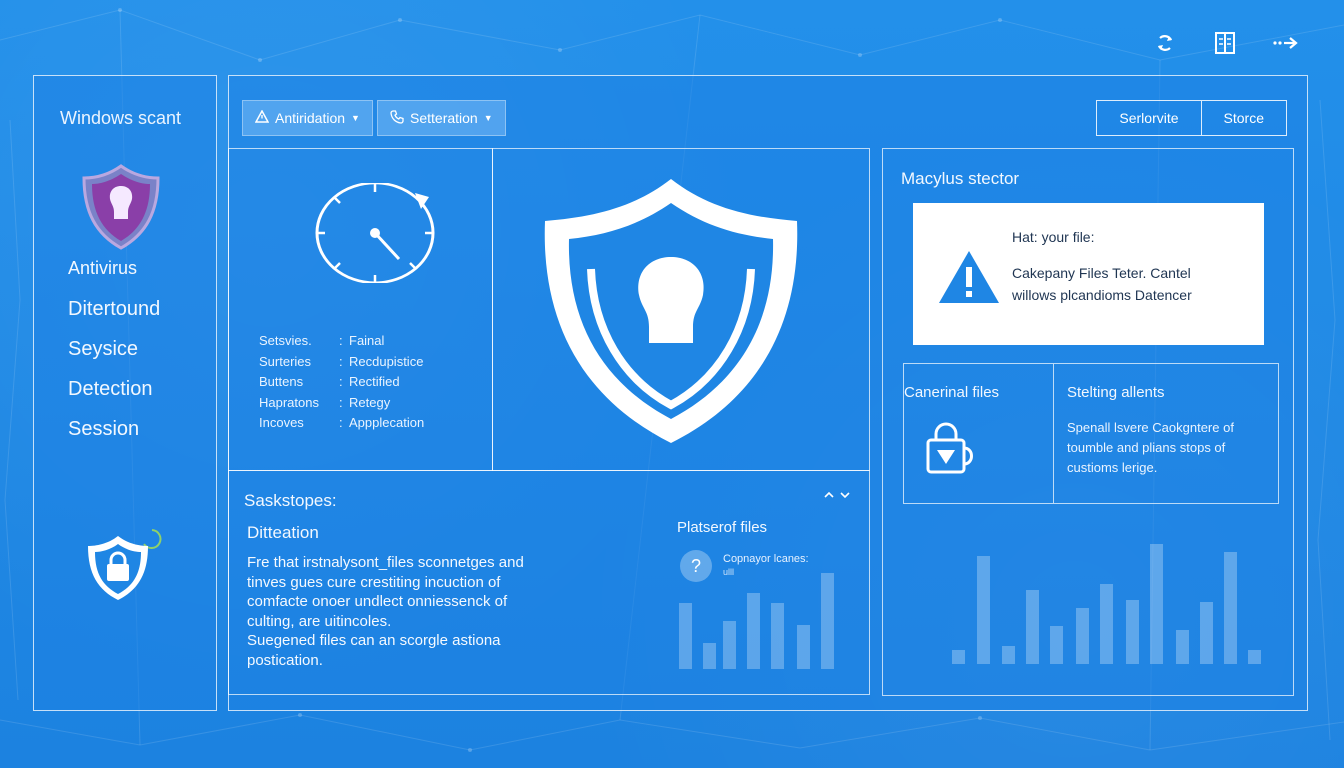 The width and height of the screenshot is (1344, 768). Describe the element at coordinates (114, 351) in the screenshot. I see `sidebar-item-seysice: Seysice` at that location.